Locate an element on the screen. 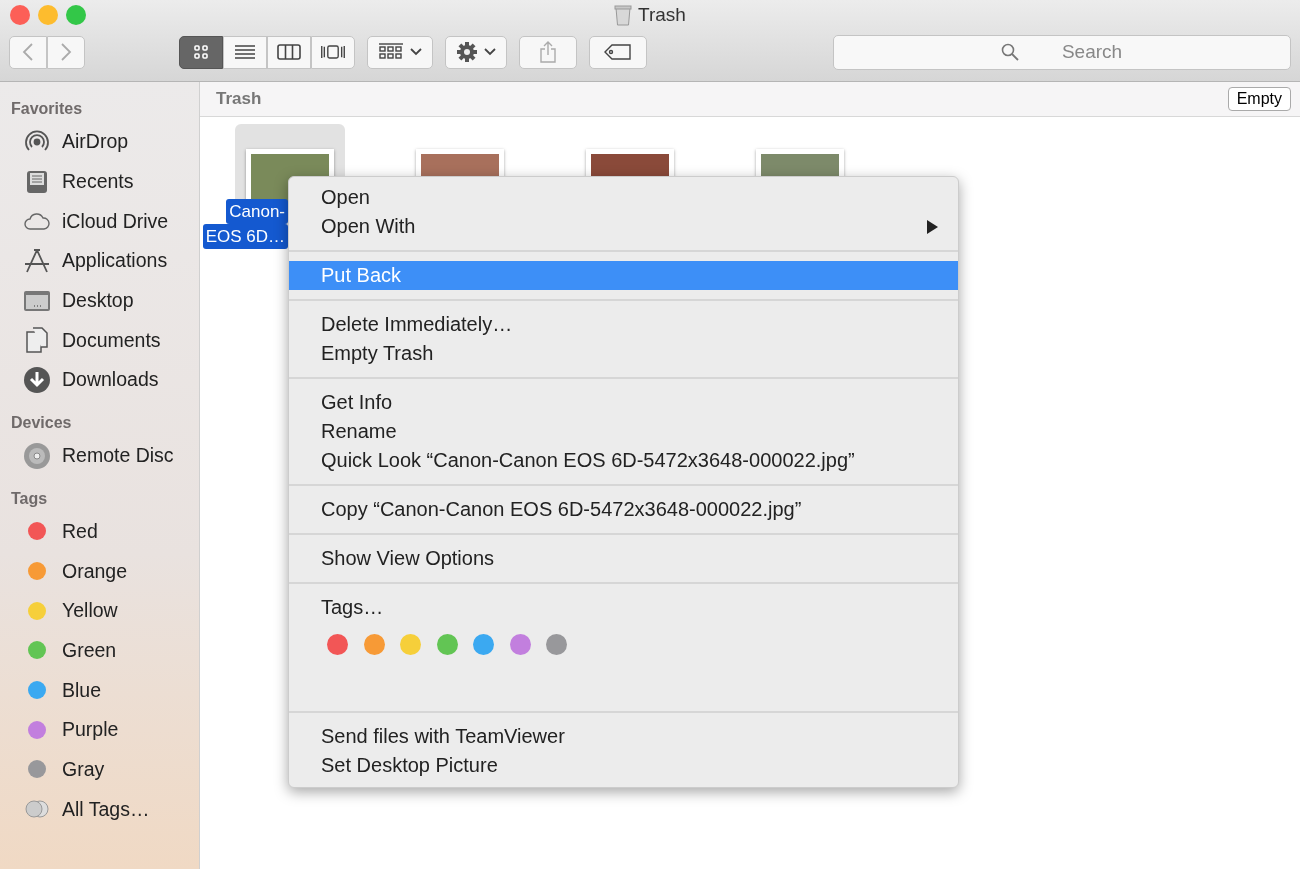  window-title: Trash is located at coordinates (662, 15).